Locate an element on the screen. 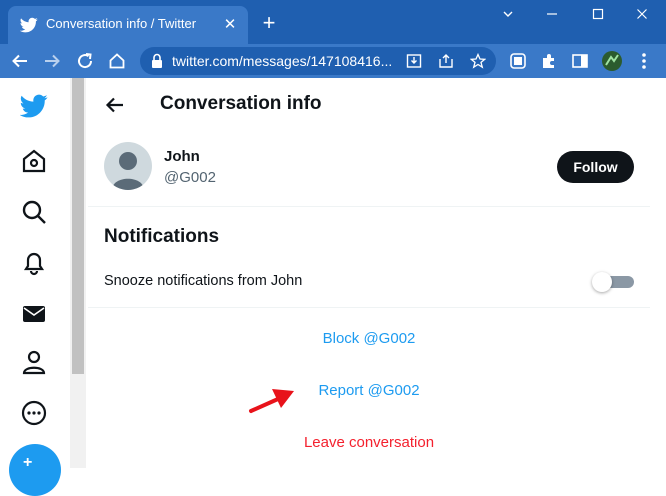 Image resolution: width=666 pixels, height=496 pixels. twitter-left-nav: + is located at coordinates (35, 287).